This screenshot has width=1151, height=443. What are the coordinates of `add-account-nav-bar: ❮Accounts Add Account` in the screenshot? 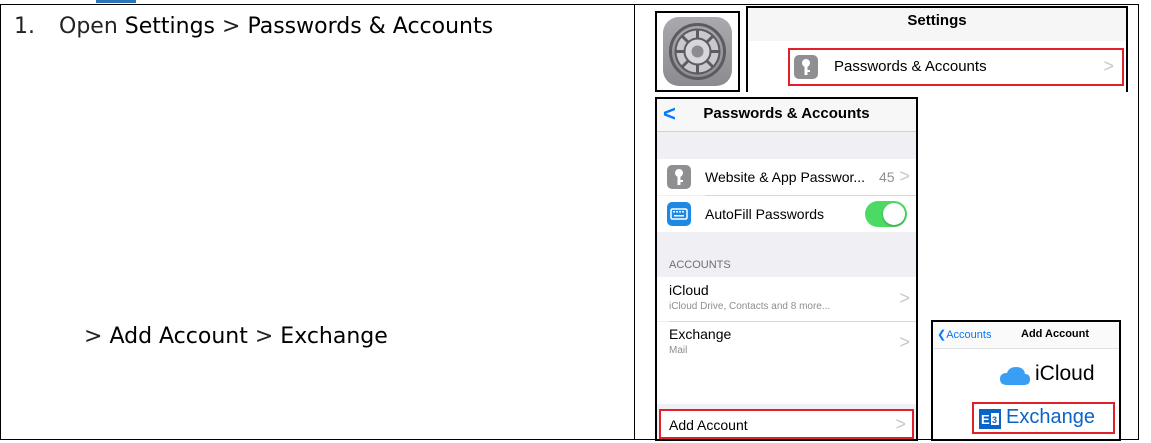 It's located at (1026, 335).